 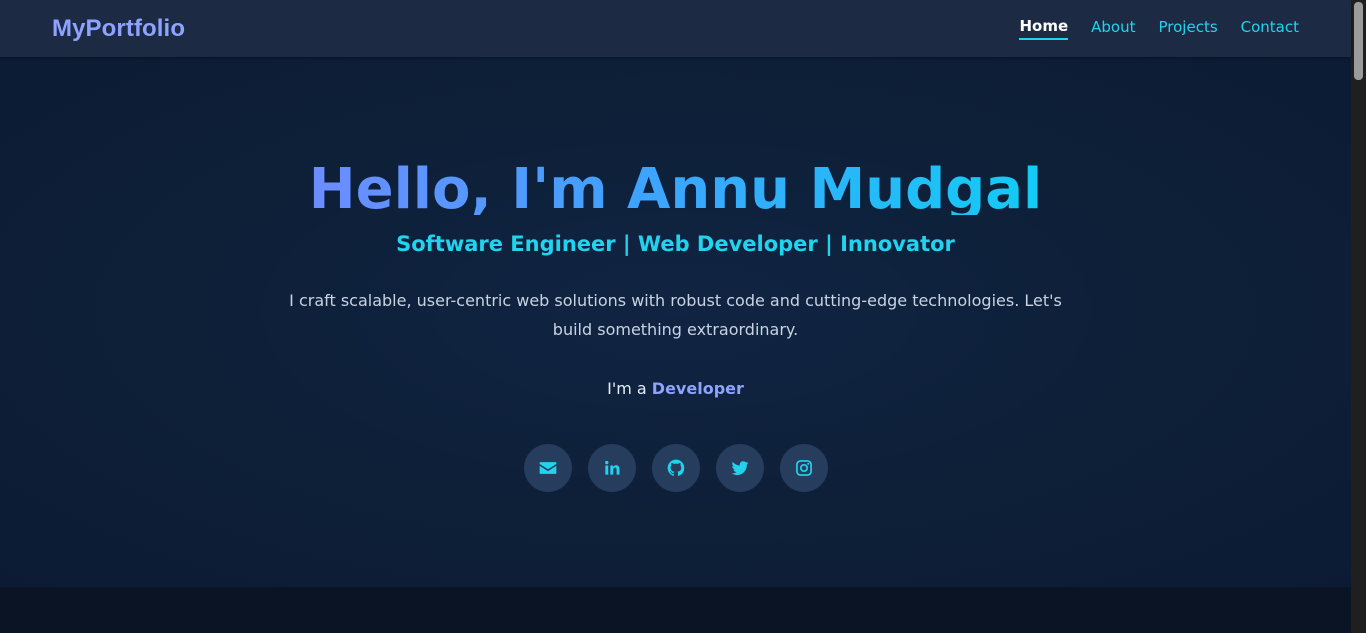 What do you see at coordinates (1270, 28) in the screenshot?
I see `nav-link-contact: Contact` at bounding box center [1270, 28].